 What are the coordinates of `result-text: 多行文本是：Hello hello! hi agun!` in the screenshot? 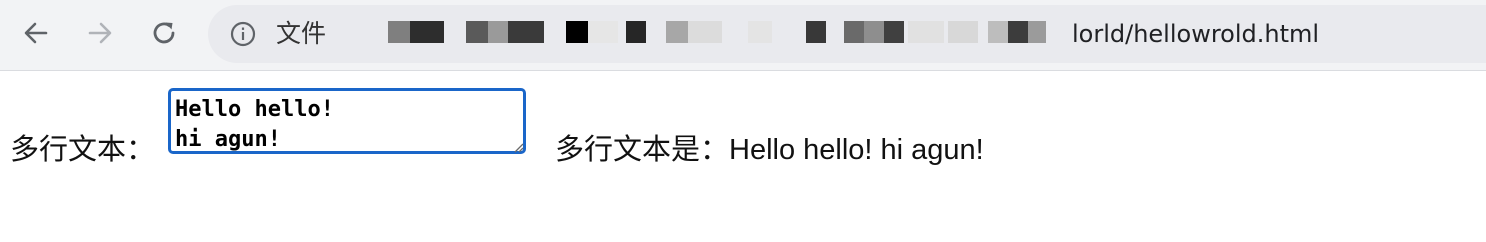 It's located at (769, 149).